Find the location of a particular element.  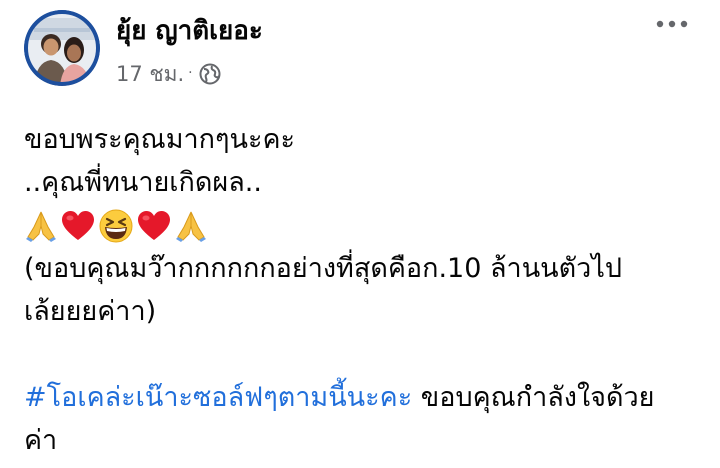

avatar-photo is located at coordinates (62, 48).